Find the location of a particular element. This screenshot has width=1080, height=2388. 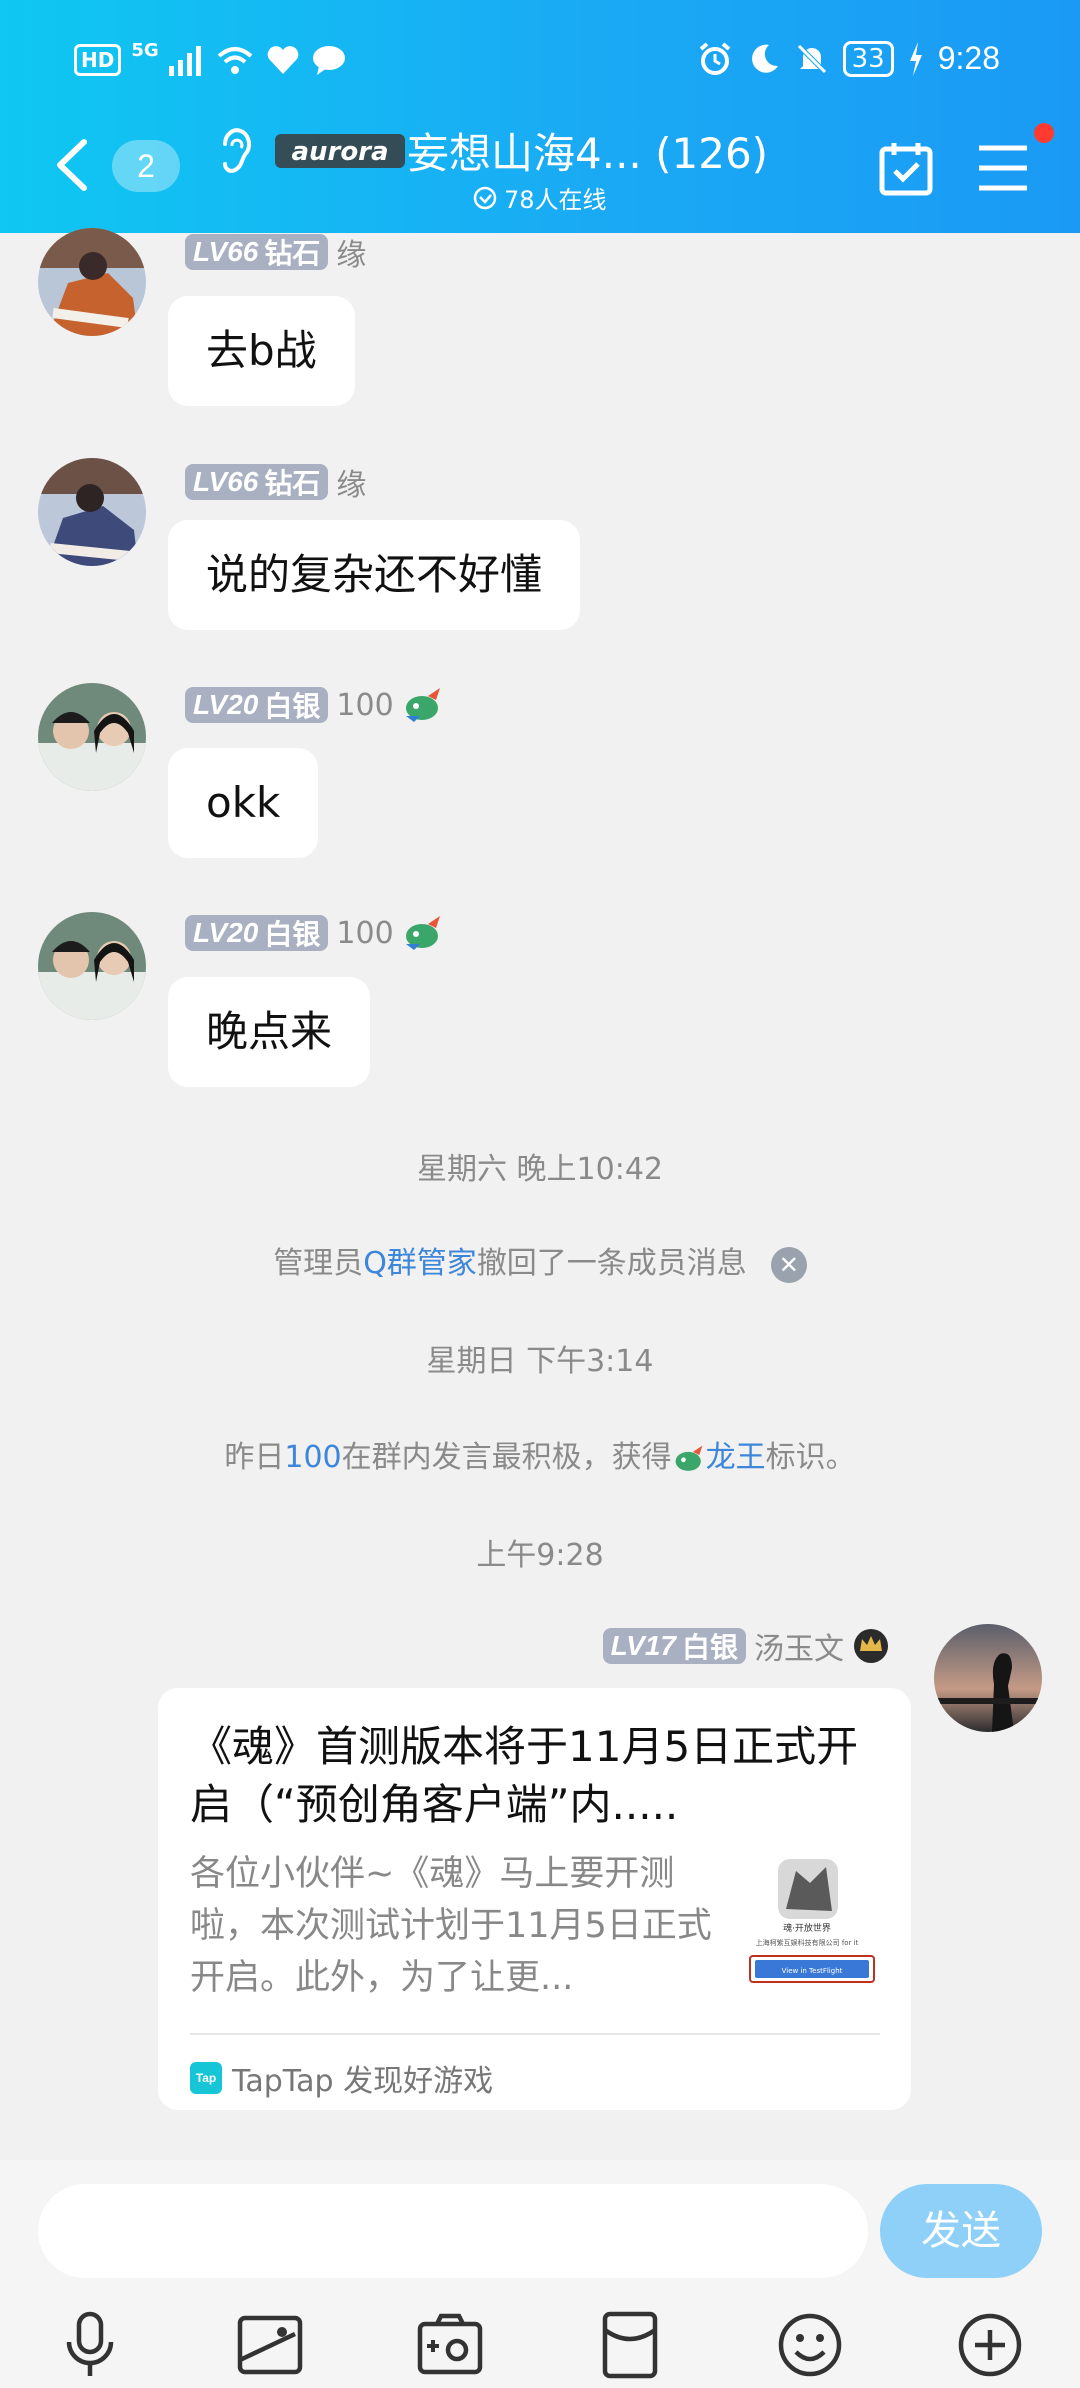

recall-notice: 管理员Q群管家撤回了一条成员消息 ✕ is located at coordinates (540, 1260).